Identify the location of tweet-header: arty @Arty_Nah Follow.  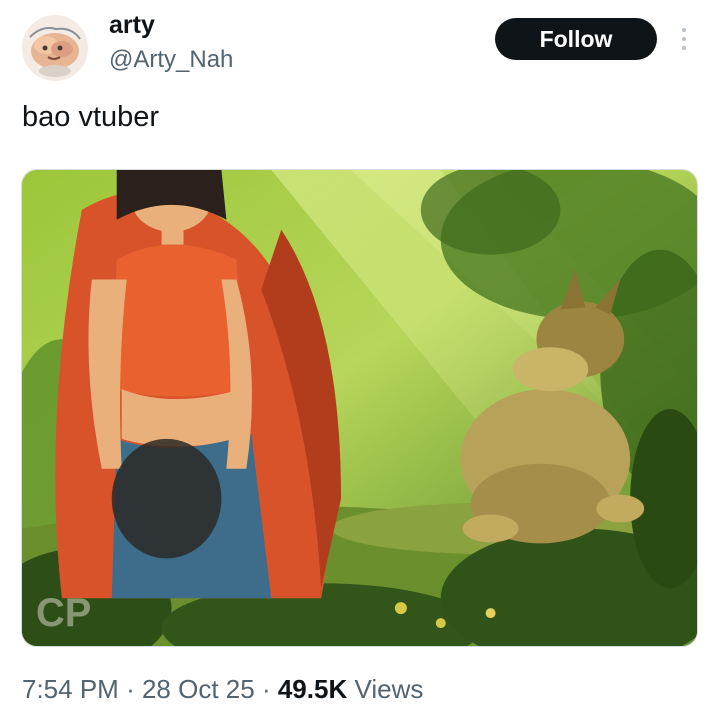
(358, 42).